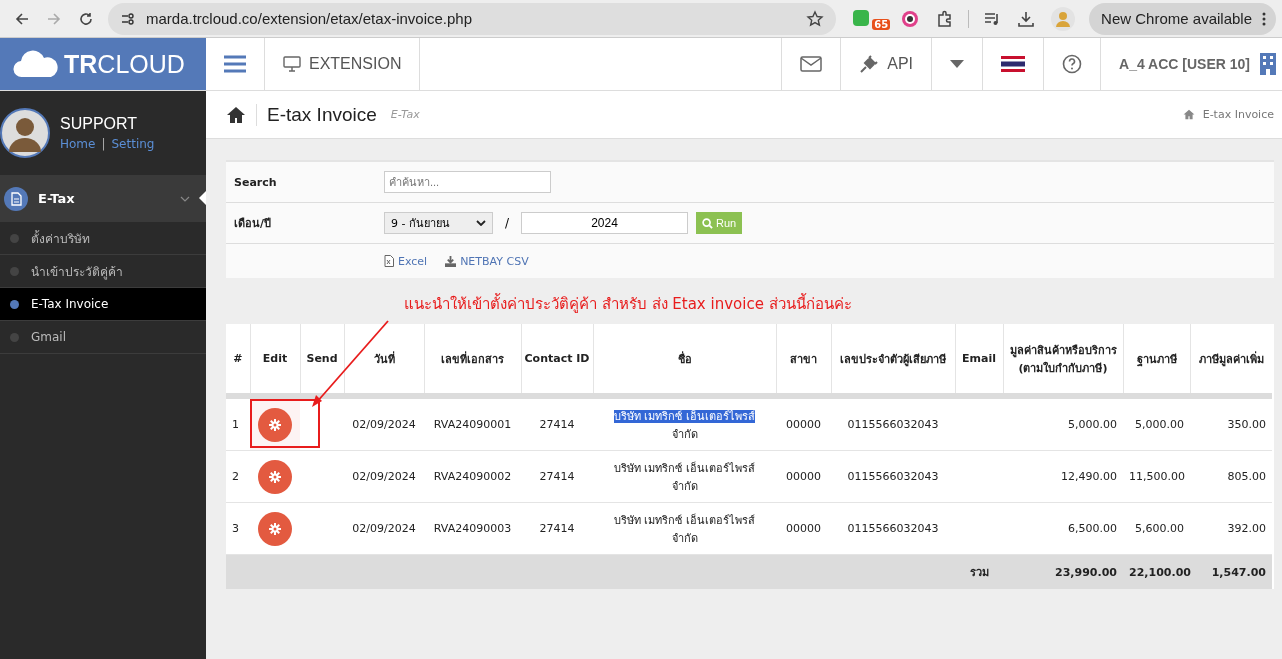  I want to click on user-name: A_4 ACC [USER 10], so click(1184, 64).